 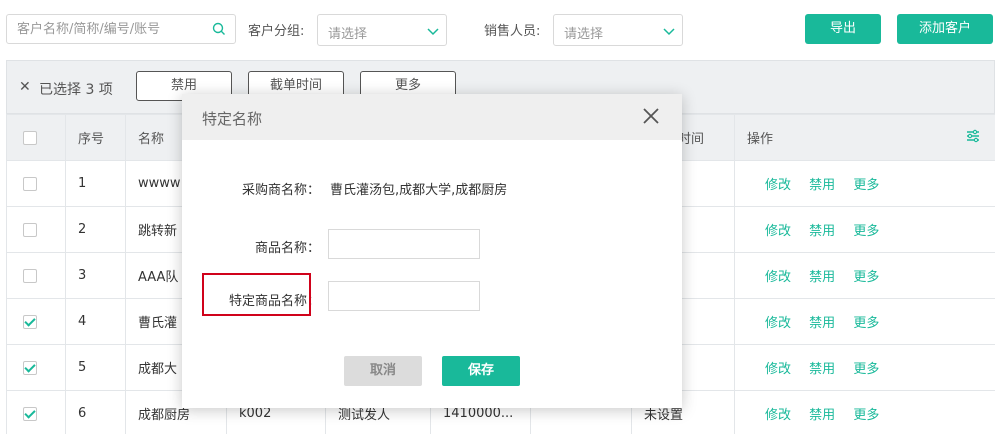 I want to click on row-index: 2, so click(x=95, y=229).